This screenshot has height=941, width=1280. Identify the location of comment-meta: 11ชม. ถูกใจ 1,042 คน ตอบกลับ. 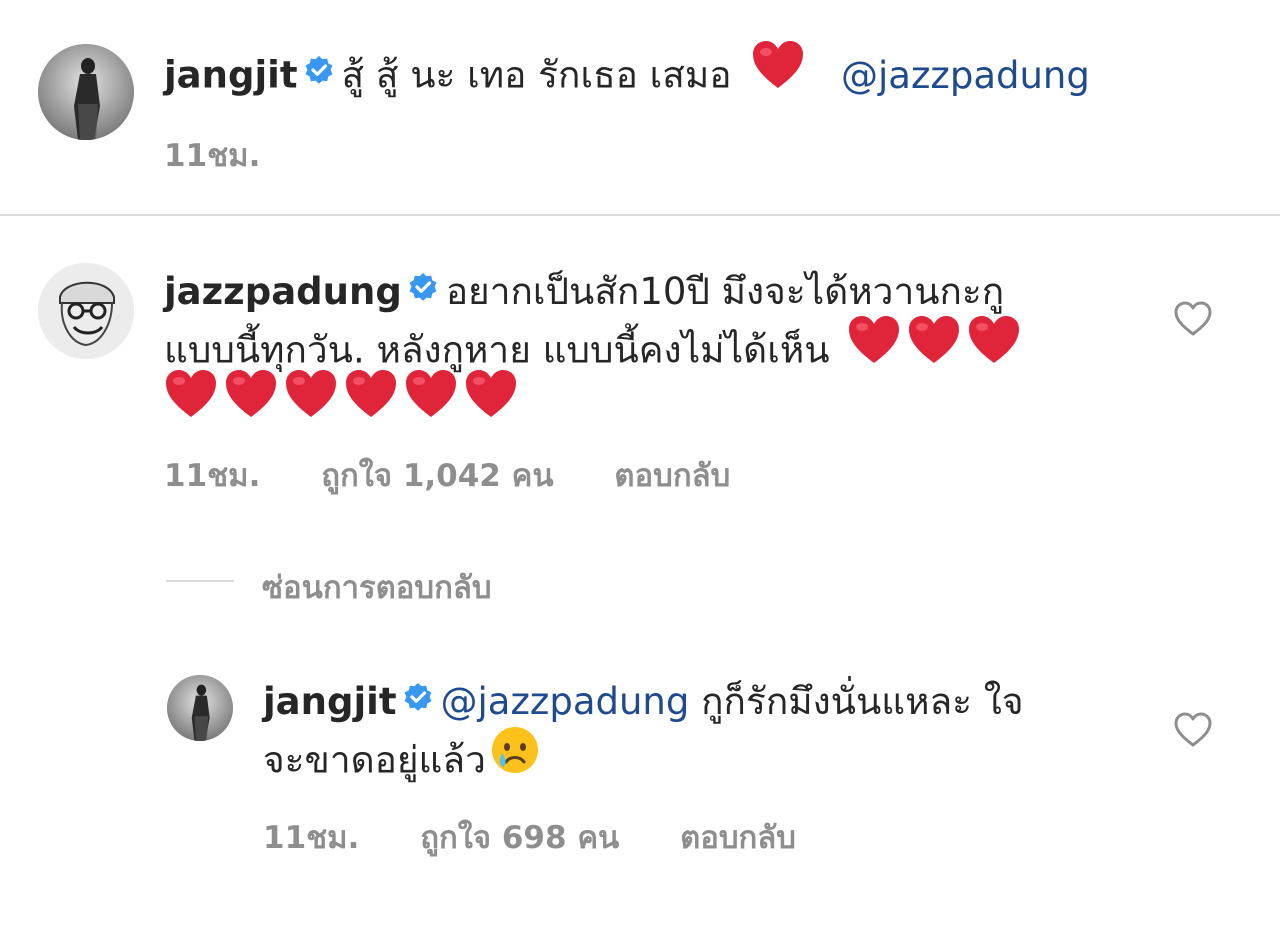
(472, 475).